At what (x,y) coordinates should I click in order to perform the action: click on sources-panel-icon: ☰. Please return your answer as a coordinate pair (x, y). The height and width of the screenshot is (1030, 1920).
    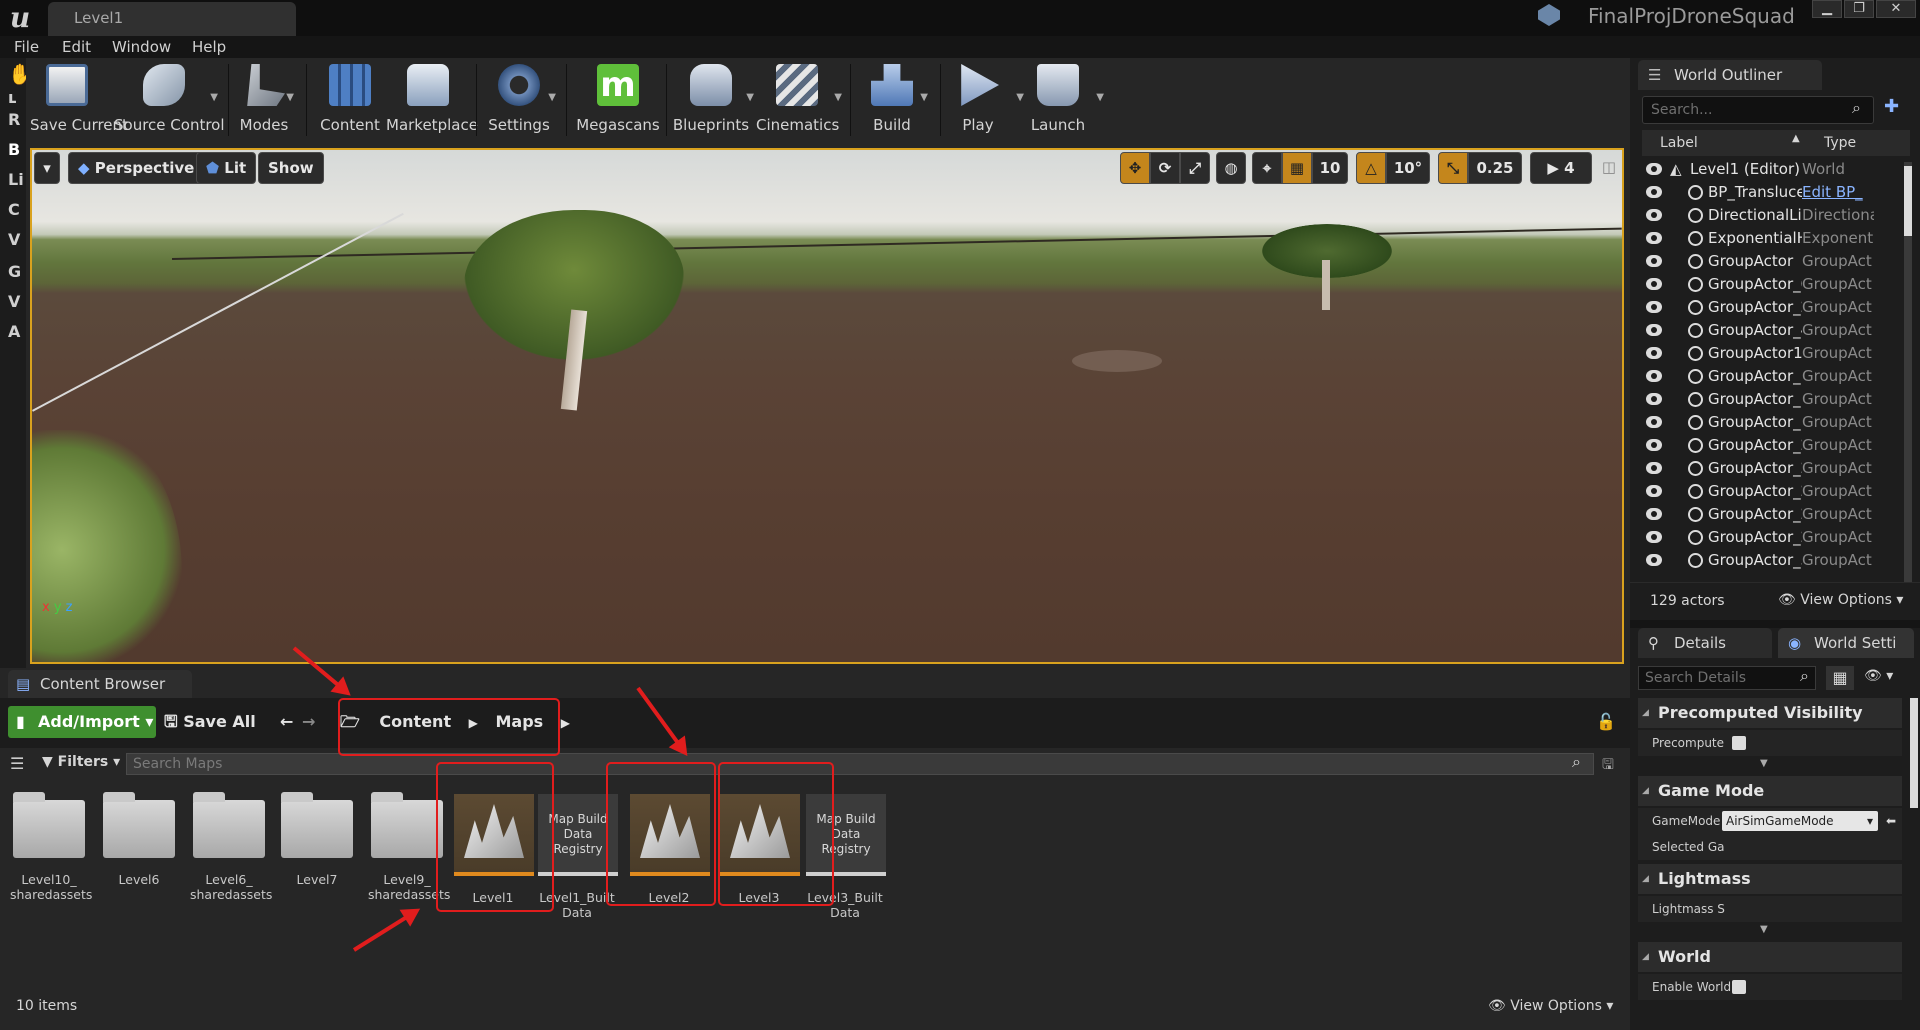
    Looking at the image, I should click on (17, 763).